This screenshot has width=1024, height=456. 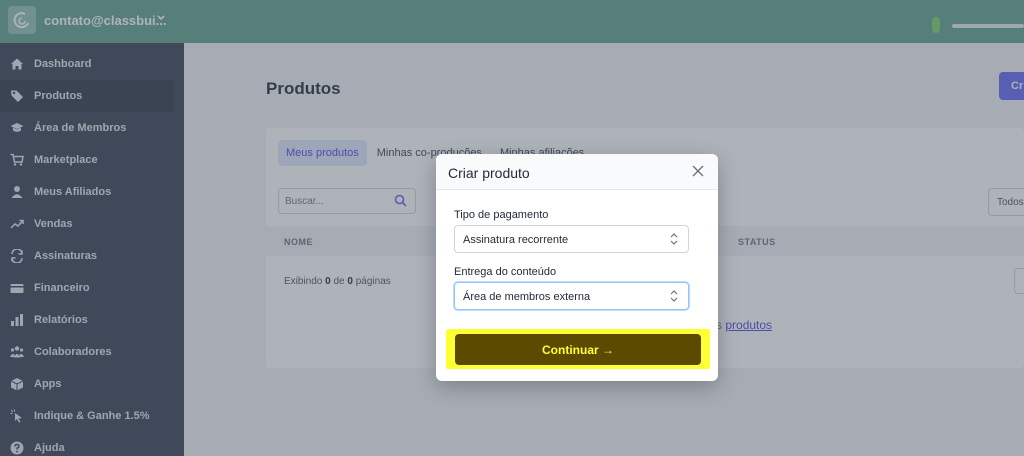 What do you see at coordinates (505, 272) in the screenshot?
I see `content-delivery-label: Entrega do conteúdo` at bounding box center [505, 272].